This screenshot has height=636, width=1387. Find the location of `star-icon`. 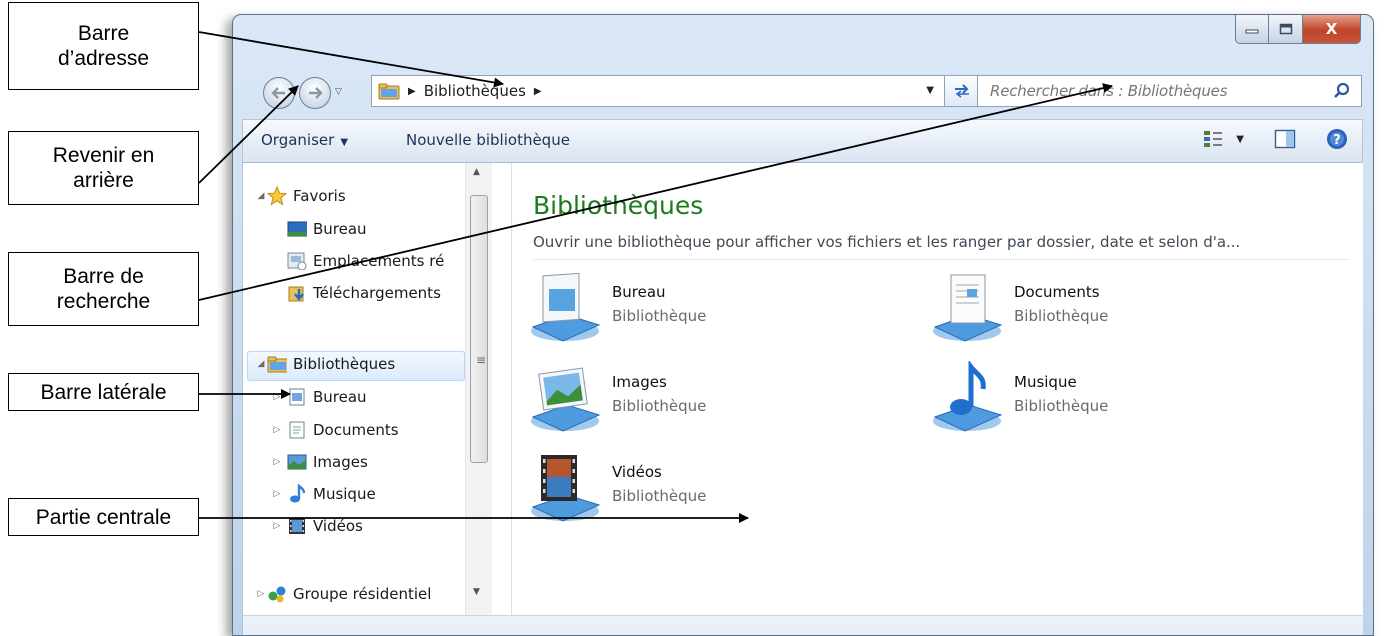

star-icon is located at coordinates (277, 196).